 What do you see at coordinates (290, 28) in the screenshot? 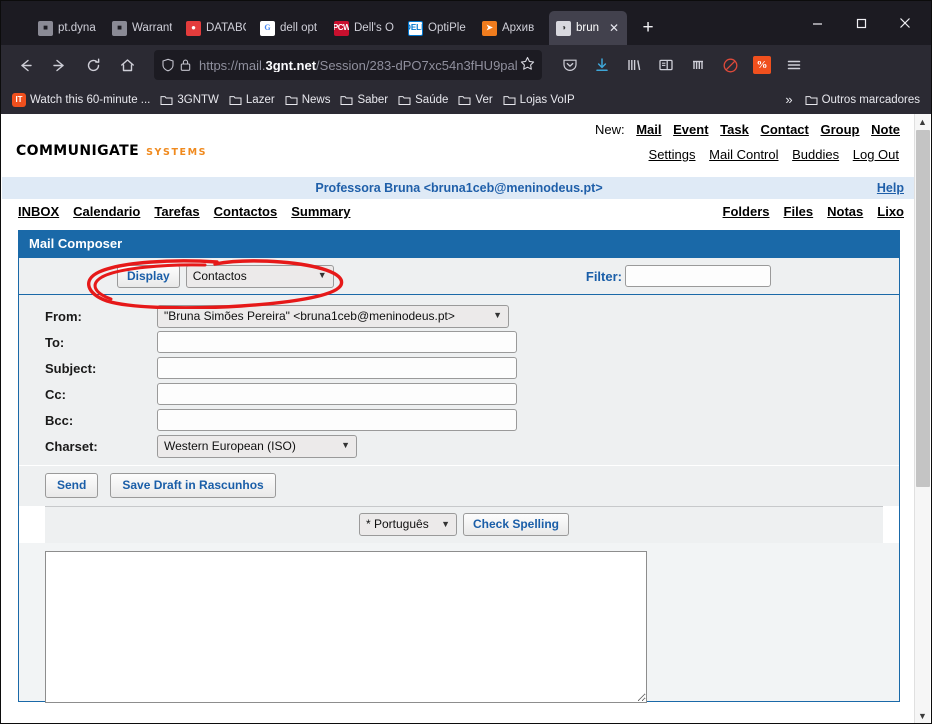
I see `browser-tab: G dell opt` at bounding box center [290, 28].